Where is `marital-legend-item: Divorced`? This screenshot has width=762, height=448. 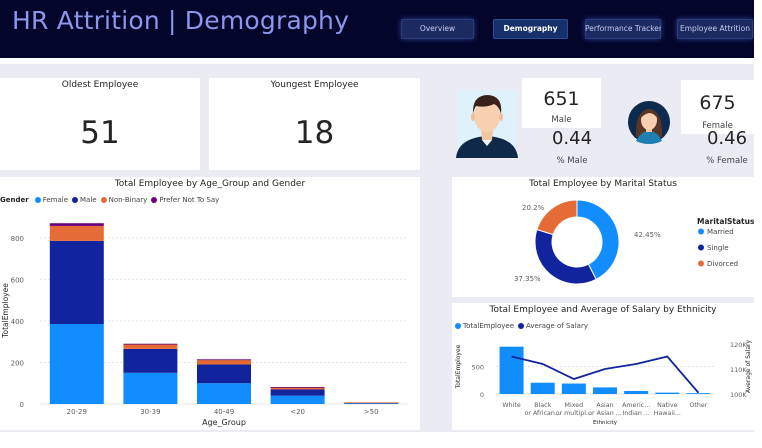
marital-legend-item: Divorced is located at coordinates (722, 264).